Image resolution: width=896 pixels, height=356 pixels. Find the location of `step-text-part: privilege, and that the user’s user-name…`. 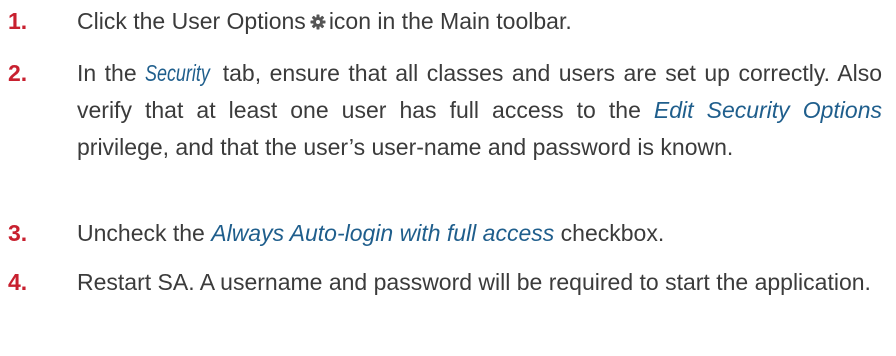

step-text-part: privilege, and that the user’s user-name… is located at coordinates (405, 147).